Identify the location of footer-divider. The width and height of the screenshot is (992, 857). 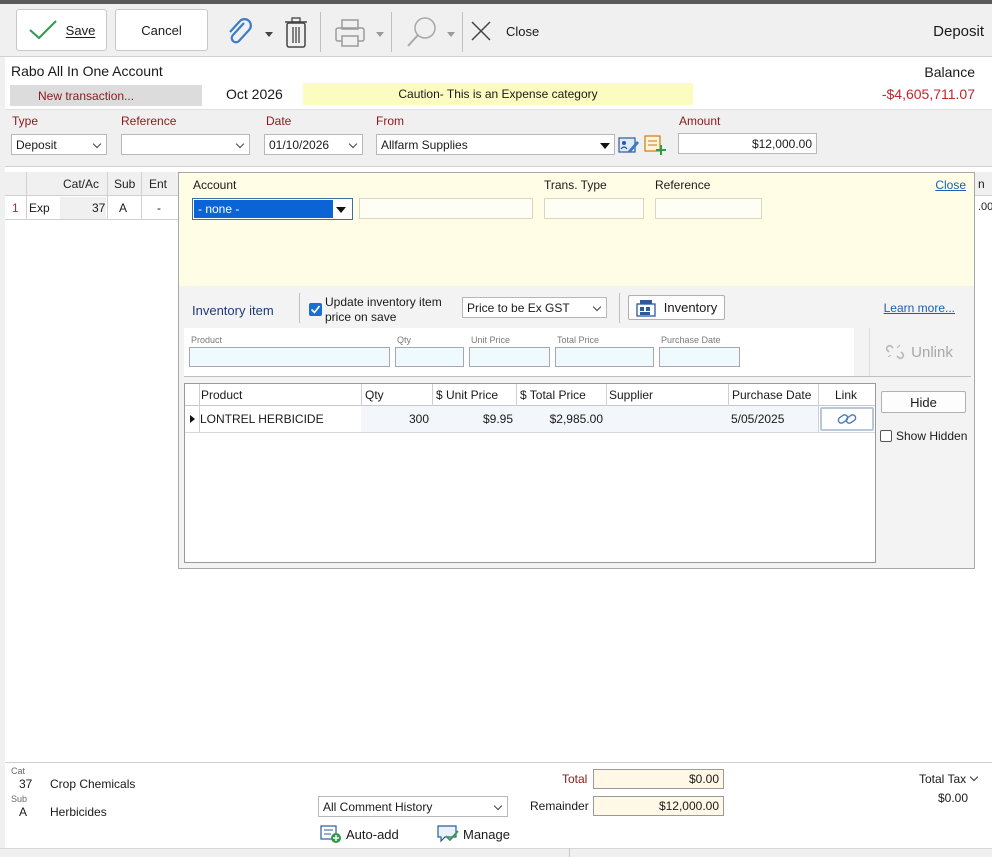
(496, 762).